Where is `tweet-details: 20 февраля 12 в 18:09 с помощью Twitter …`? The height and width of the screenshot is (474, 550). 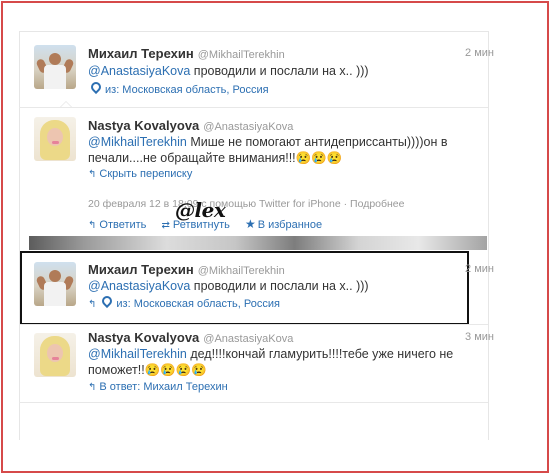 tweet-details: 20 февраля 12 в 18:09 с помощью Twitter … is located at coordinates (246, 204).